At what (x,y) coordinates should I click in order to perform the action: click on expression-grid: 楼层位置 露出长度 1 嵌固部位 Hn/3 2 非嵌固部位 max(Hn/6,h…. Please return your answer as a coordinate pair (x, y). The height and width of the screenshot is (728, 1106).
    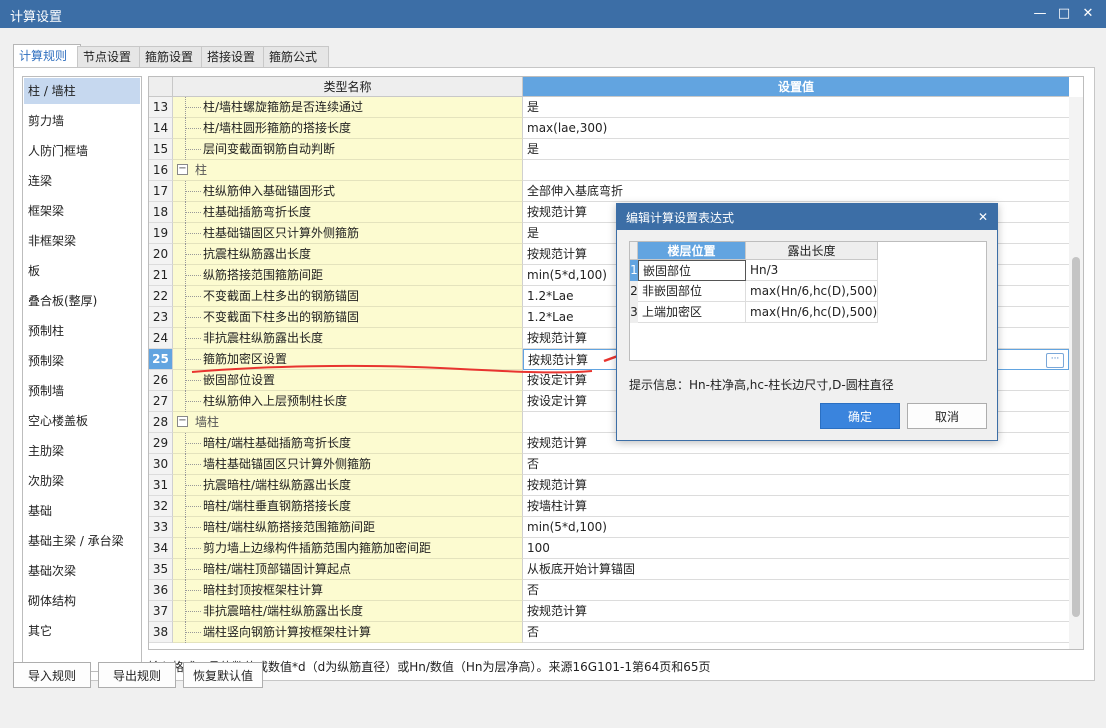
    Looking at the image, I should click on (808, 301).